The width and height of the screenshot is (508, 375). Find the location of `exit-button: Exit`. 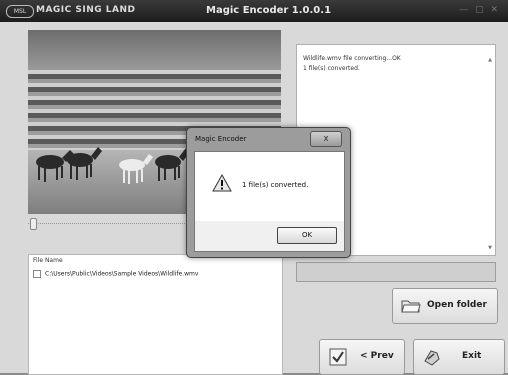

exit-button: Exit is located at coordinates (459, 357).